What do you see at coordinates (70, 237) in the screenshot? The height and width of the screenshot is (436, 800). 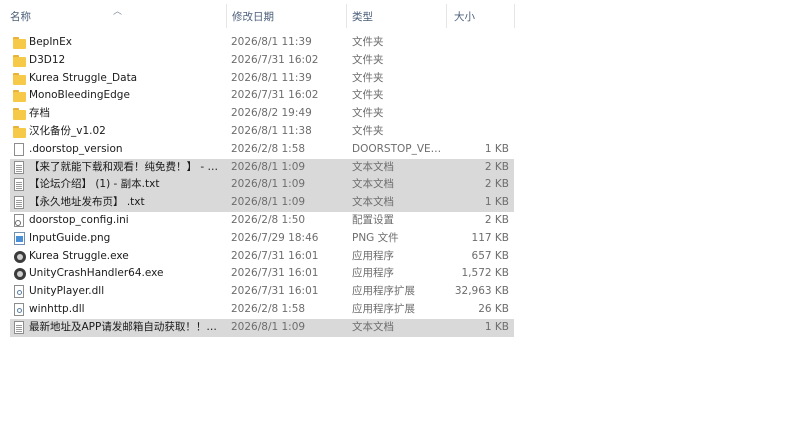 I see `file-name: InputGuide.png` at bounding box center [70, 237].